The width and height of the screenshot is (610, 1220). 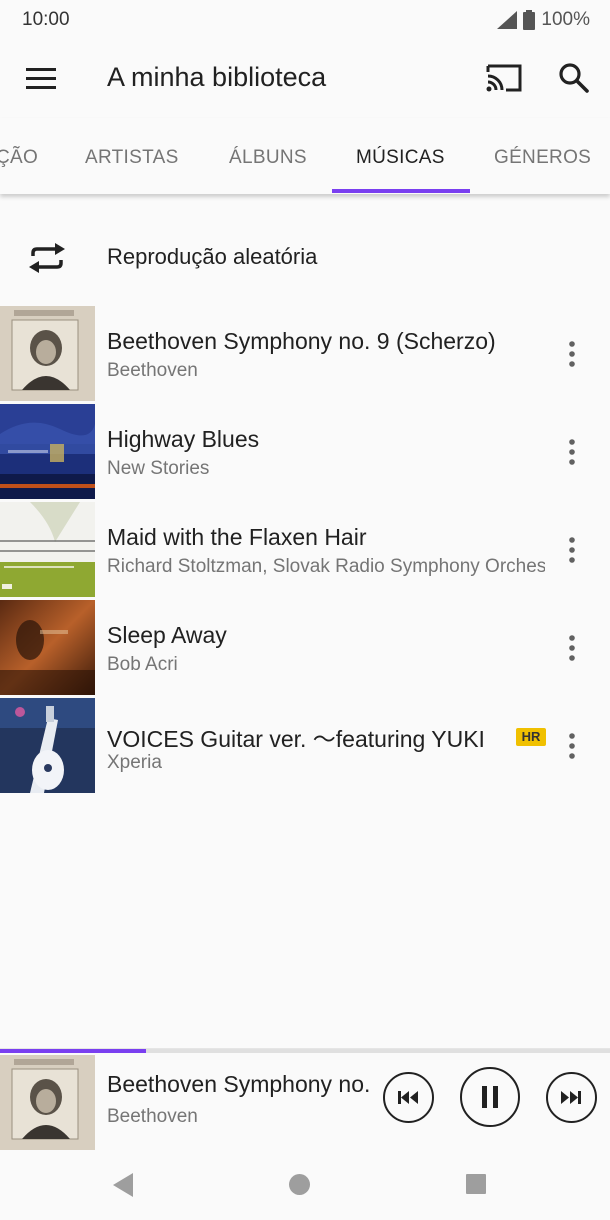 I want to click on playback-progress-bar, so click(x=305, y=1051).